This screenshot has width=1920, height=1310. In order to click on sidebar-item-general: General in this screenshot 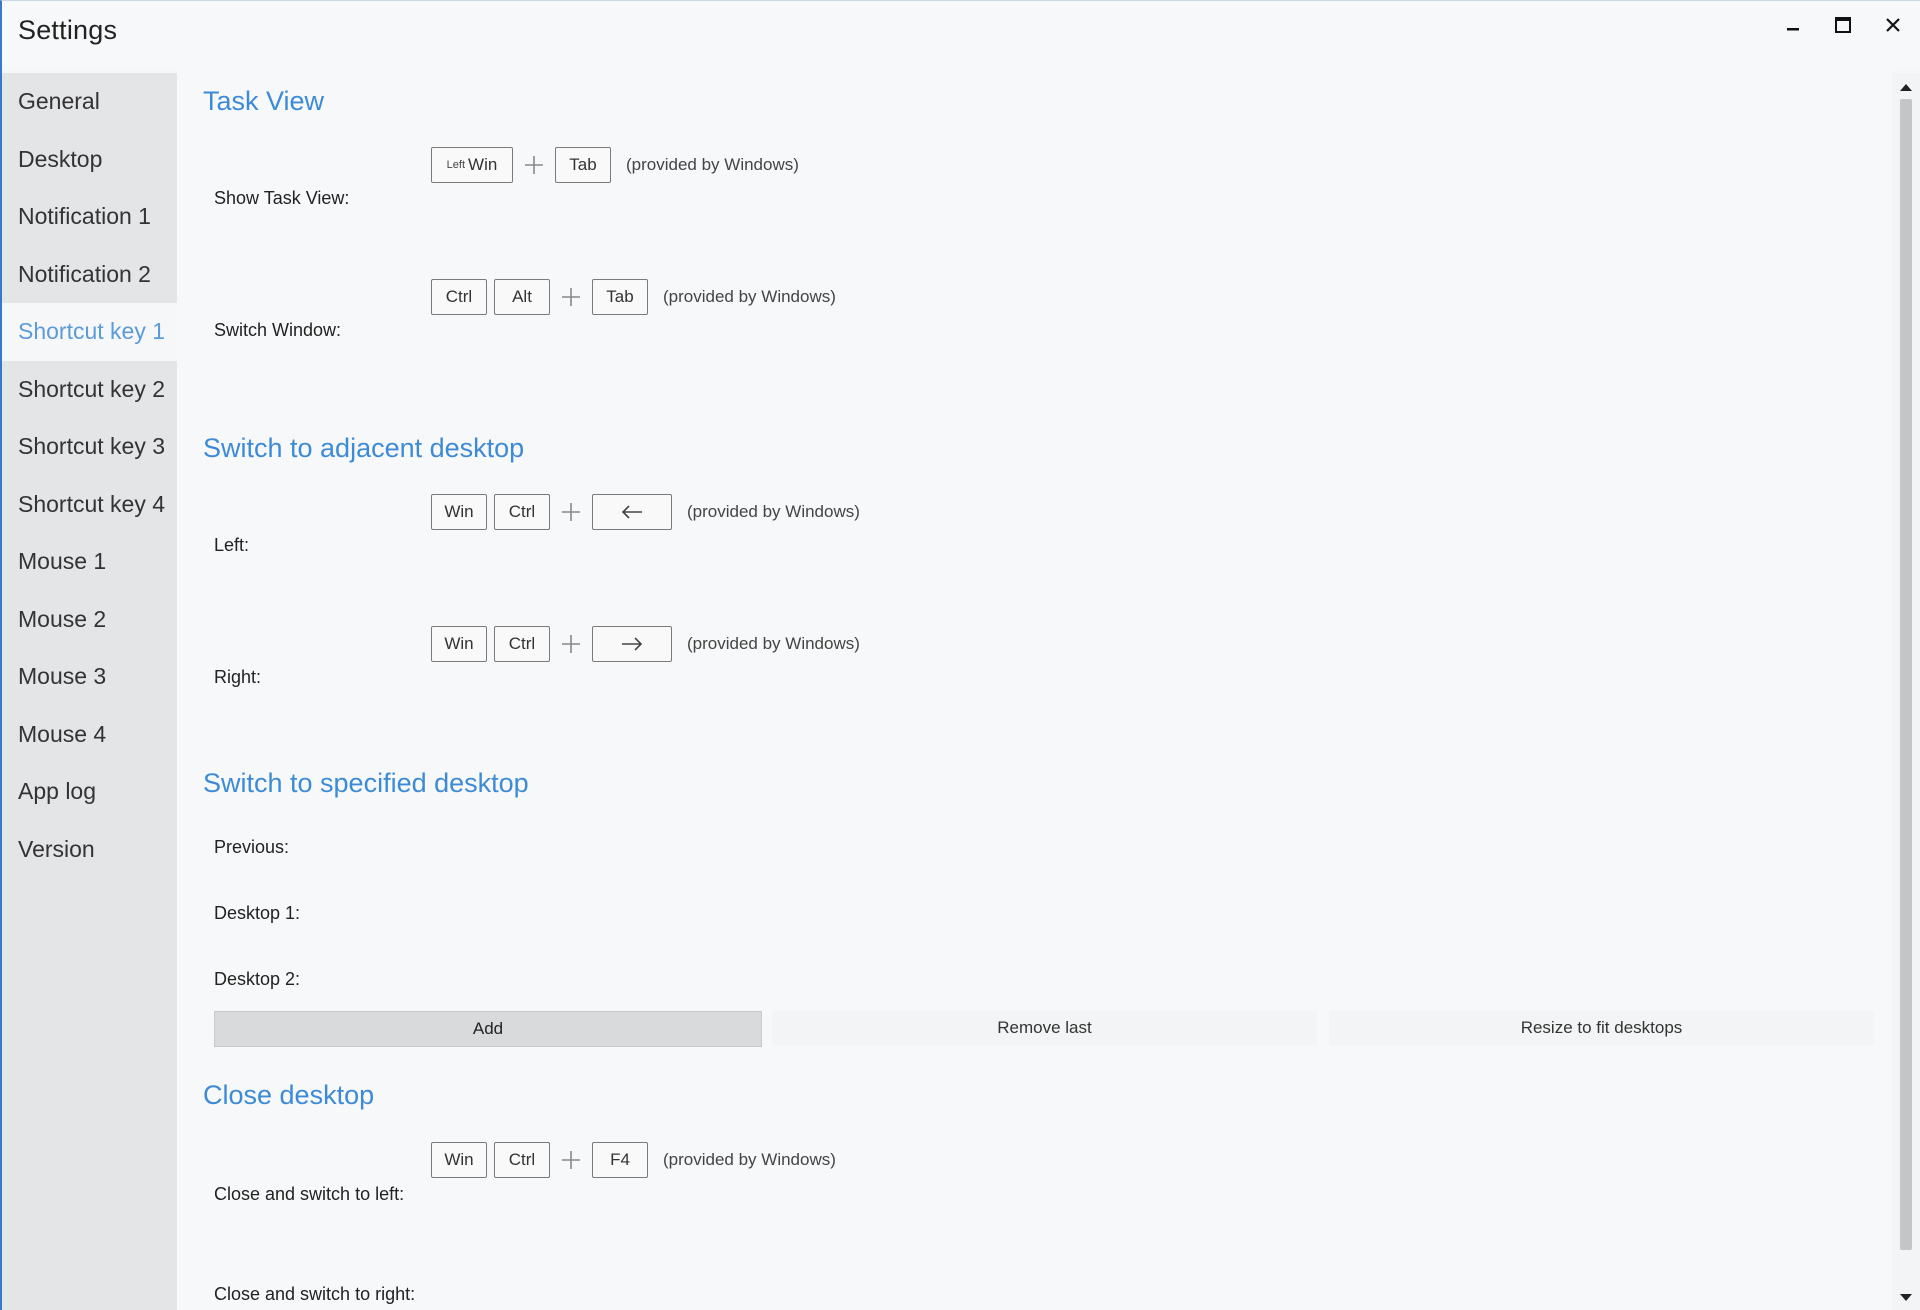, I will do `click(89, 102)`.